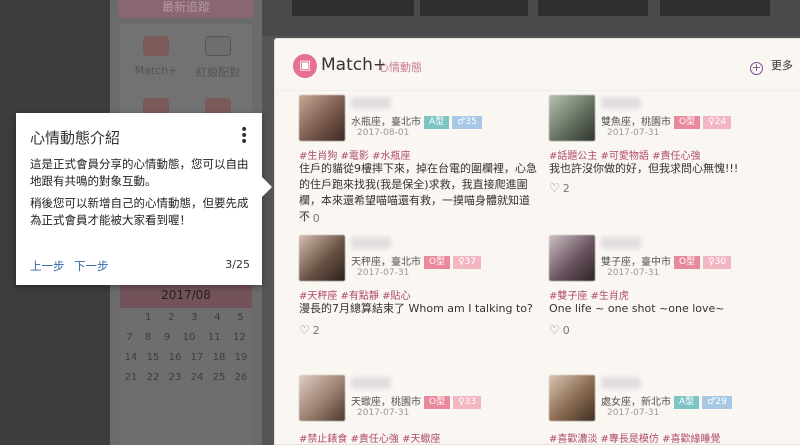 The image size is (800, 445). I want to click on calendar-day: 8, so click(148, 338).